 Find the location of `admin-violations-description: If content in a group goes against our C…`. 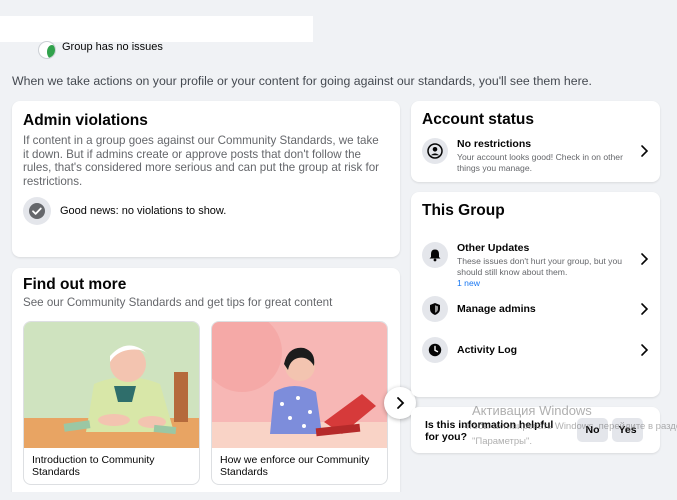

admin-violations-description: If content in a group goes against our C… is located at coordinates (201, 161).